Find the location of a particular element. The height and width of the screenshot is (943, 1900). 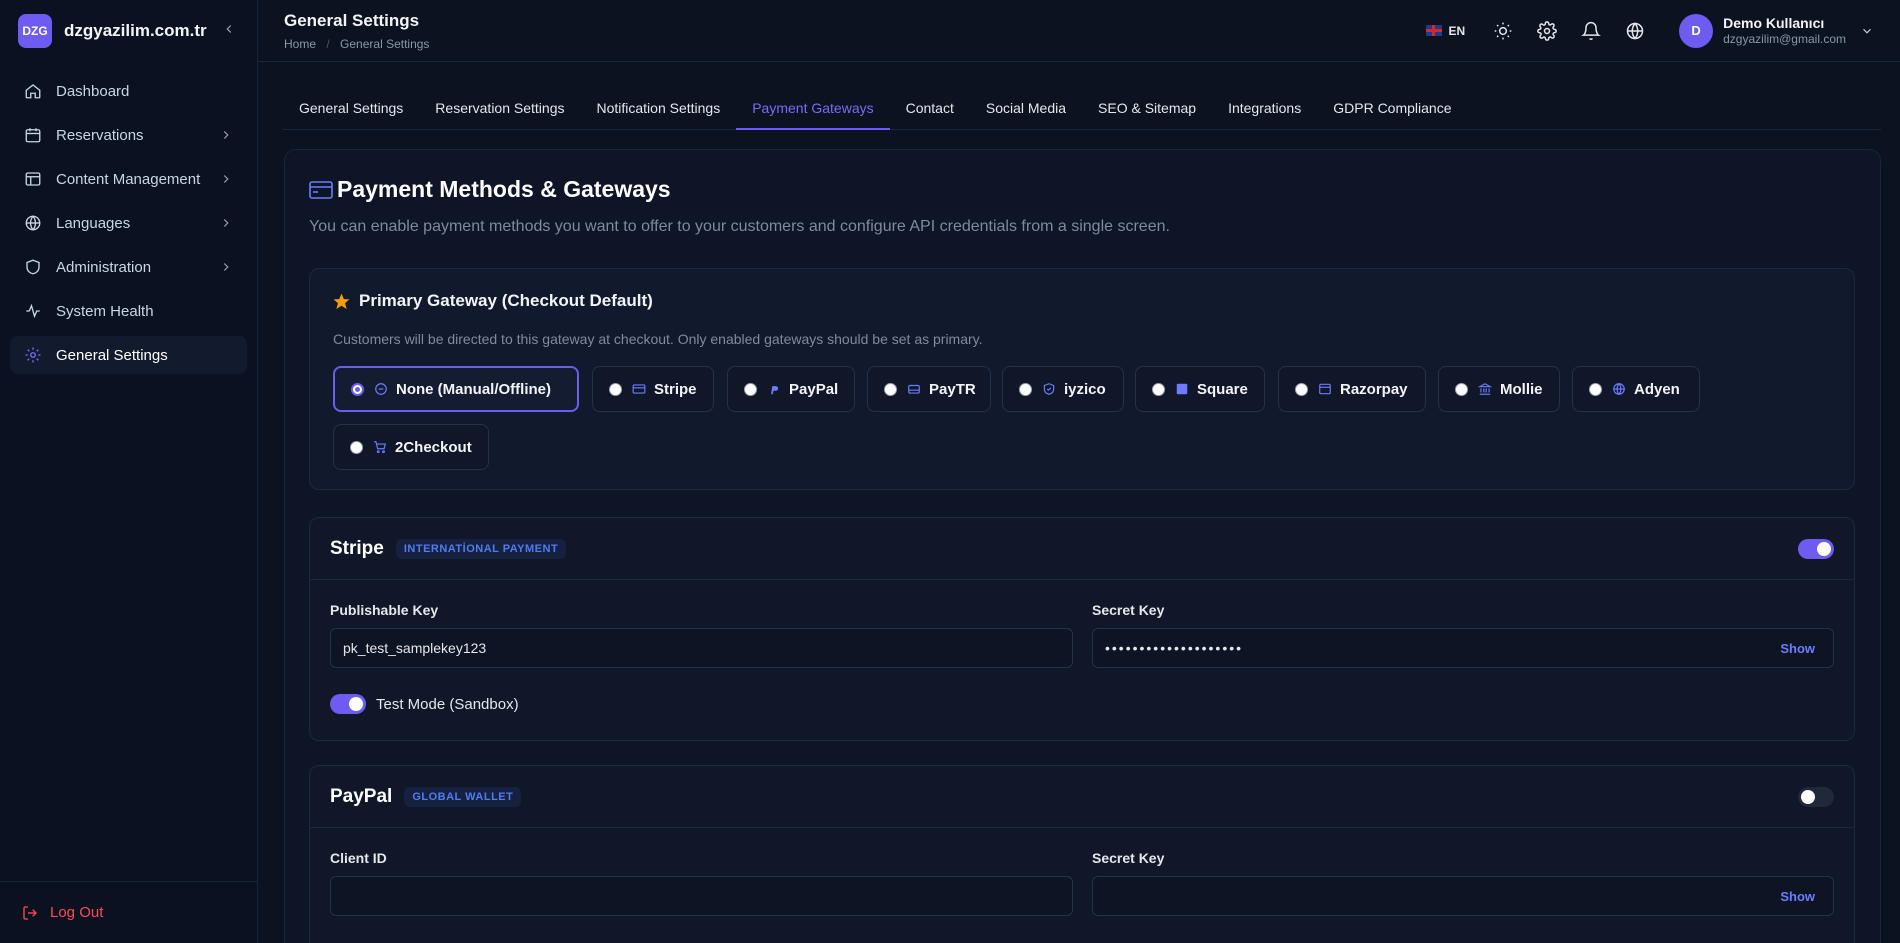

square-icon is located at coordinates (1182, 389).